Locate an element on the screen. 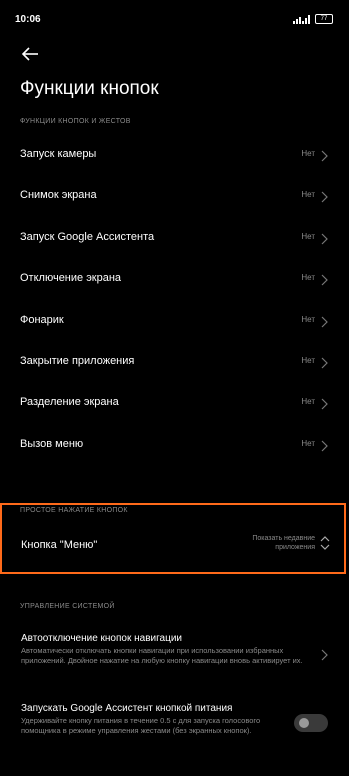  status-bar: 10:06 77 is located at coordinates (174, 20).